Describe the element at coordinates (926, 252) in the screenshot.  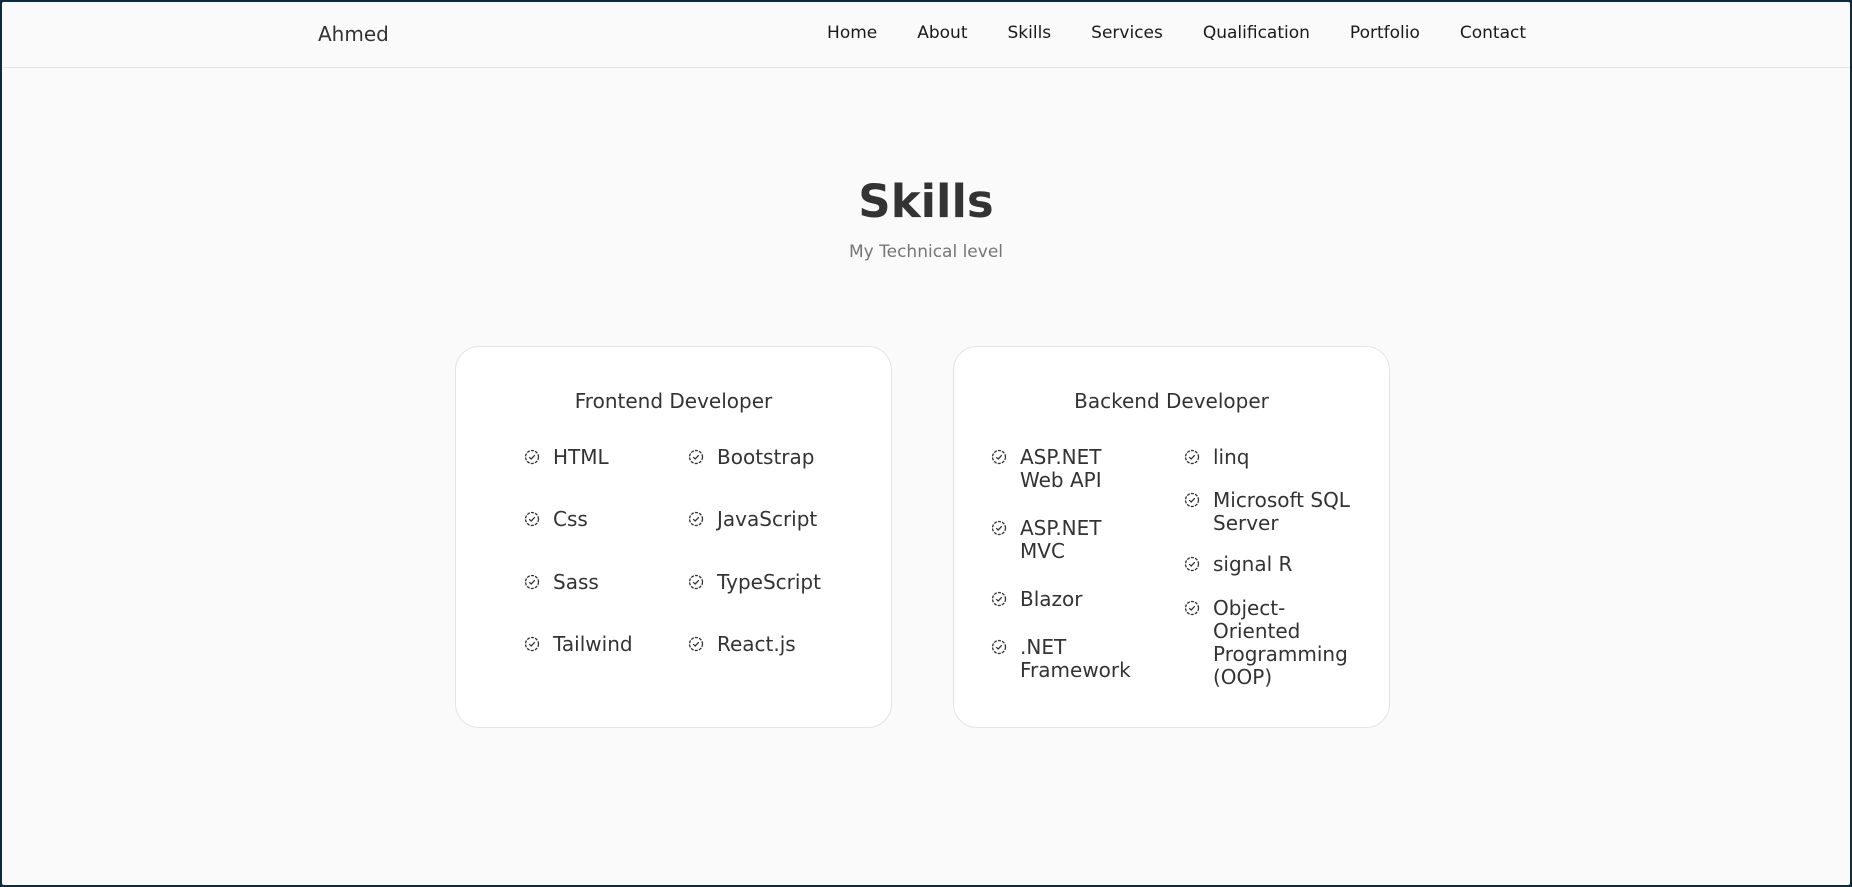
I see `section-subtitle: My Technical level` at that location.